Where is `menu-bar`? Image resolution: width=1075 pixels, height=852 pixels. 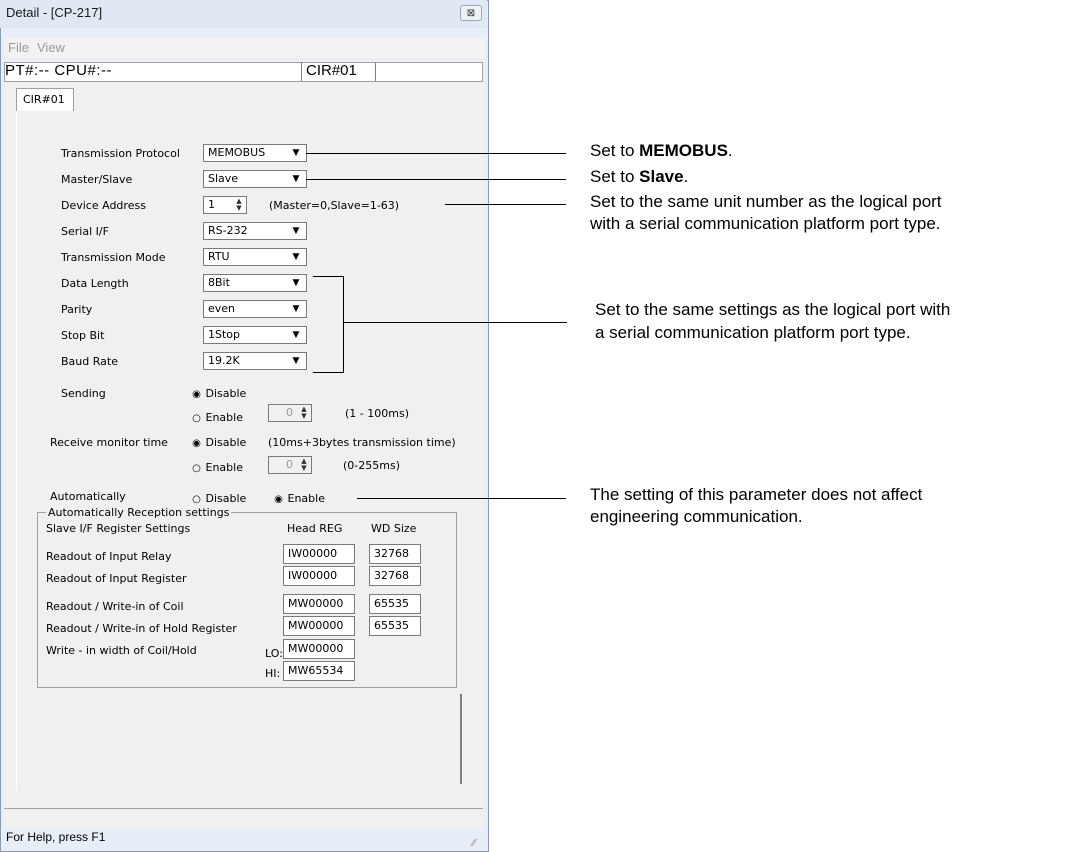
menu-bar is located at coordinates (244, 48).